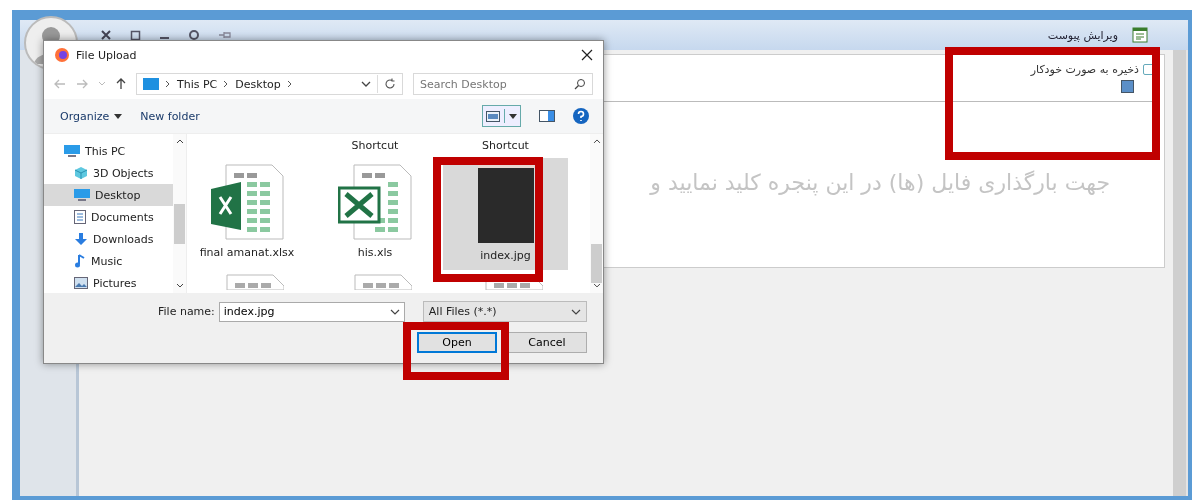 The width and height of the screenshot is (1192, 500). What do you see at coordinates (547, 342) in the screenshot?
I see `cancel-button: Cancel` at bounding box center [547, 342].